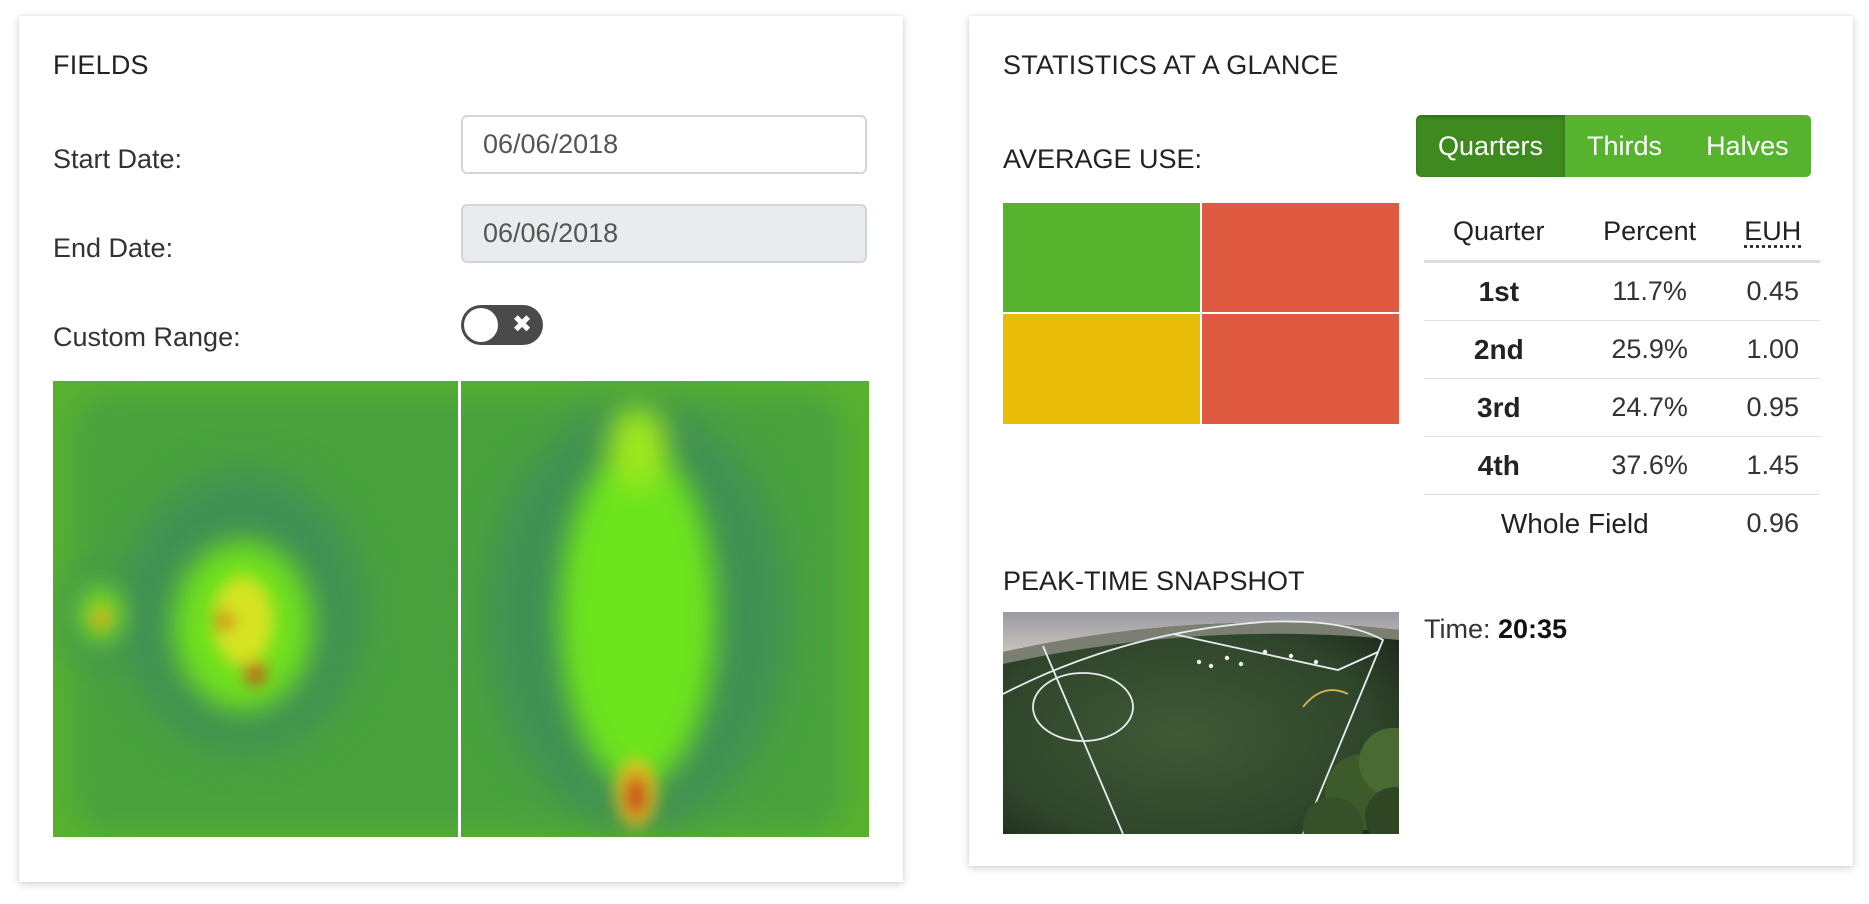 The height and width of the screenshot is (904, 1869). I want to click on euh-cell: 1.45, so click(1772, 465).